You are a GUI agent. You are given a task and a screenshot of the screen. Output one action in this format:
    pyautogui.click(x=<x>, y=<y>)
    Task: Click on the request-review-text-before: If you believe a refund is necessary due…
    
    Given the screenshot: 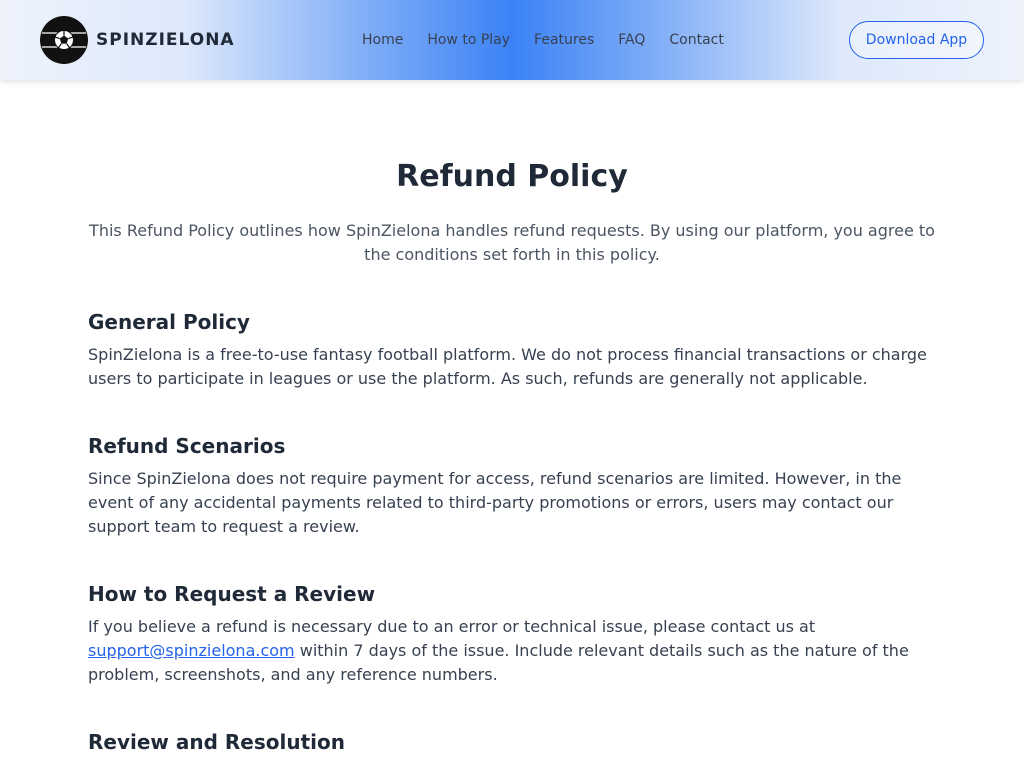 What is the action you would take?
    pyautogui.click(x=452, y=626)
    